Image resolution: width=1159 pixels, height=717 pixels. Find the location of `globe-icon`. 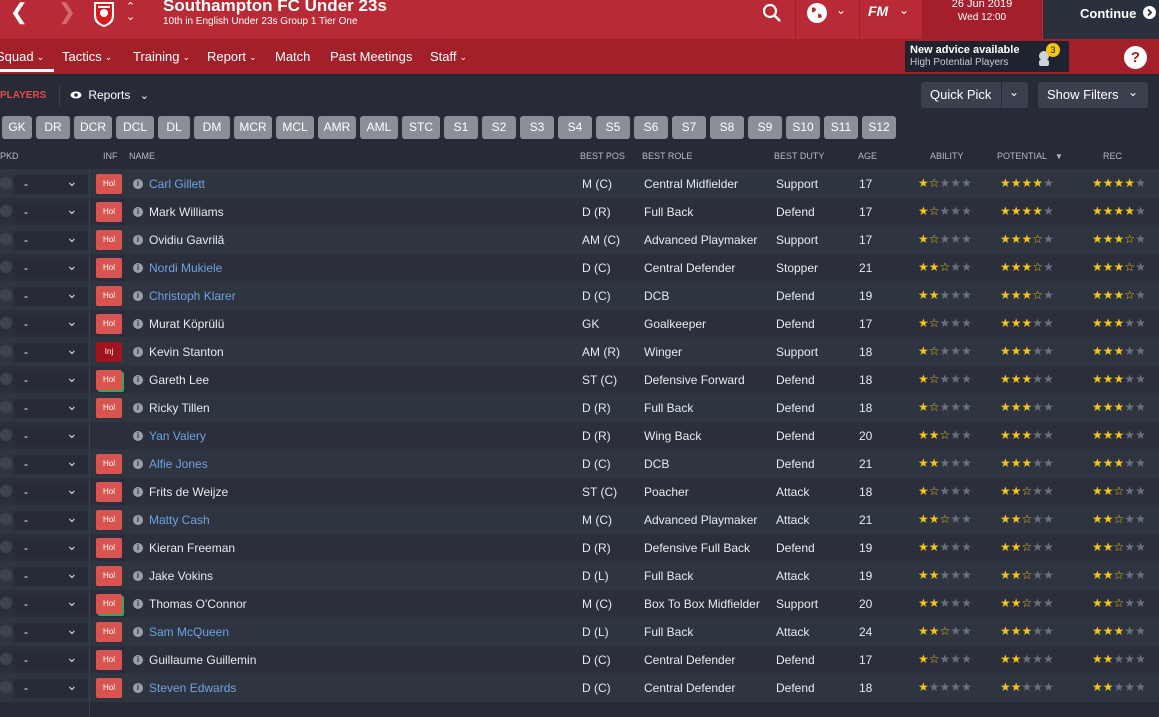

globe-icon is located at coordinates (817, 13).